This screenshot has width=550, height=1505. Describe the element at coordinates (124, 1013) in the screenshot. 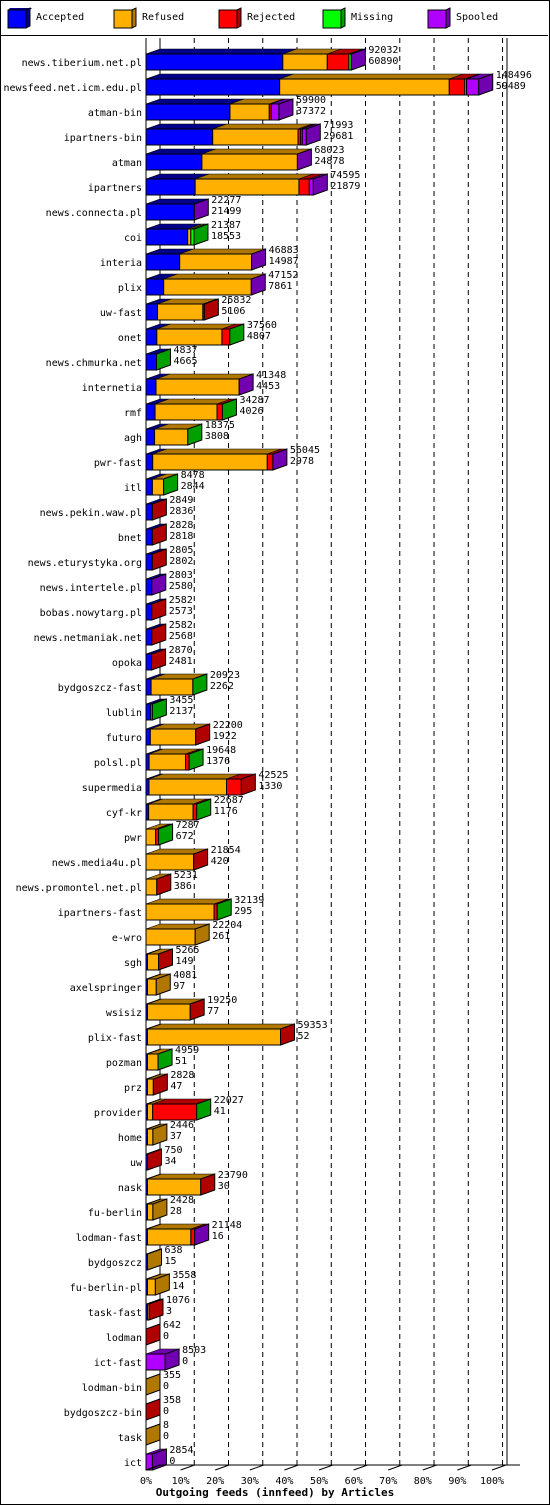

I see `category-label: wsisiz` at that location.